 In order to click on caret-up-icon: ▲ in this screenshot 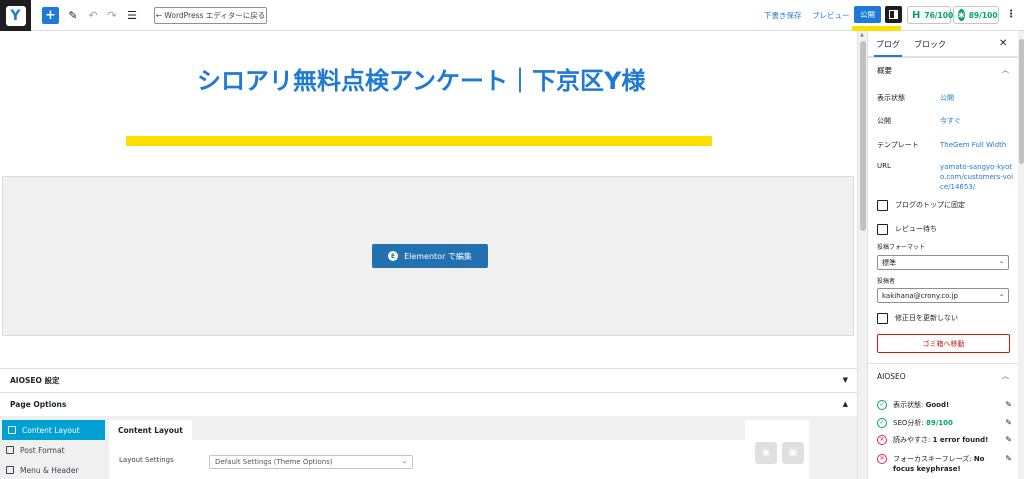, I will do `click(845, 404)`.